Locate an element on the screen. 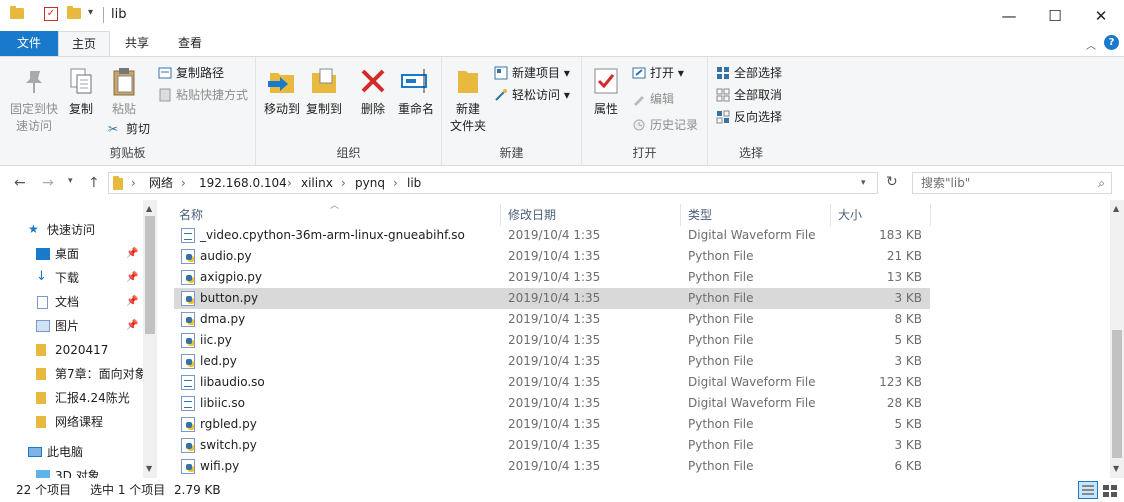  new-folder-icon is located at coordinates (74, 12).